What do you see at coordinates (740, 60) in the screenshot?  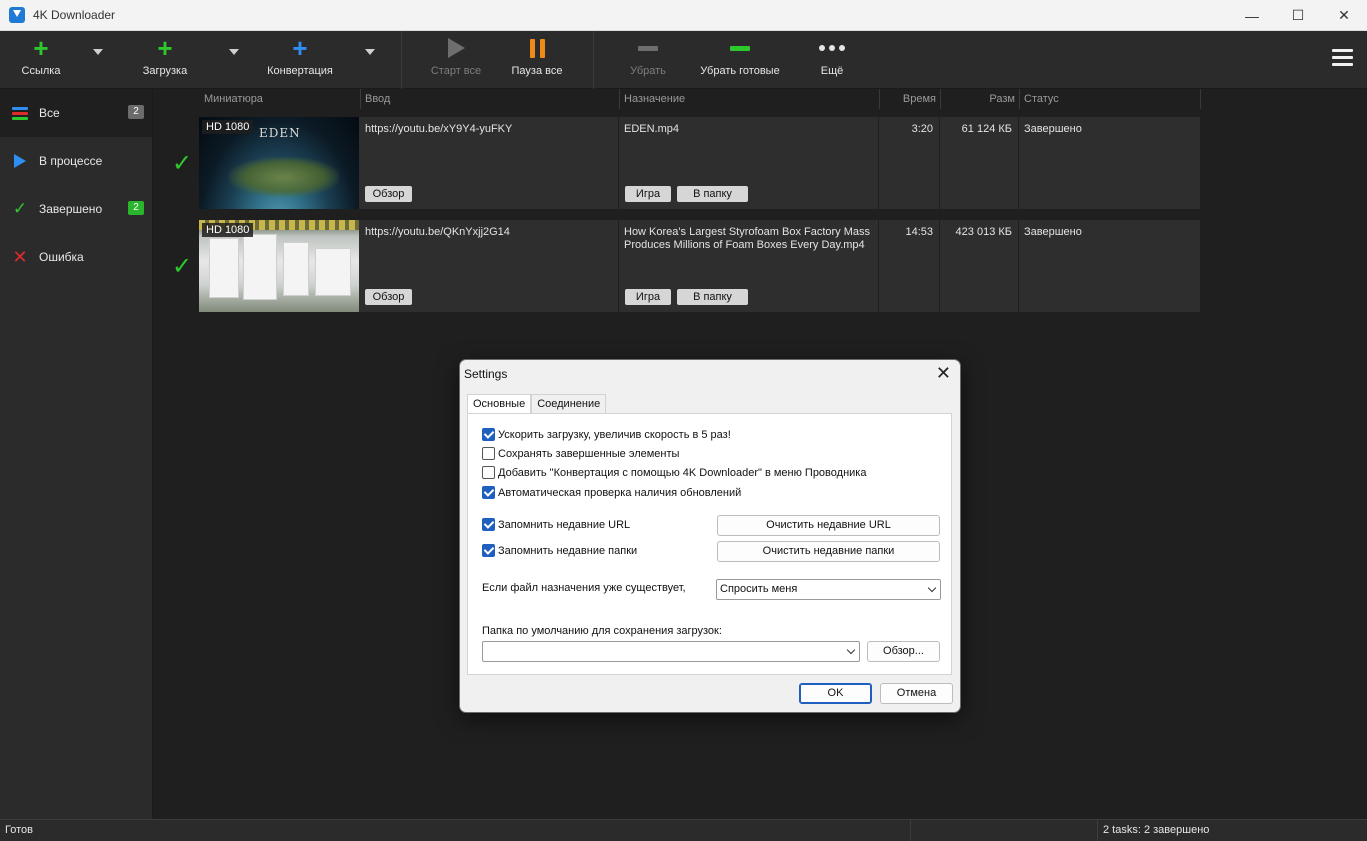 I see `remove-done-button: Убрать готовые` at bounding box center [740, 60].